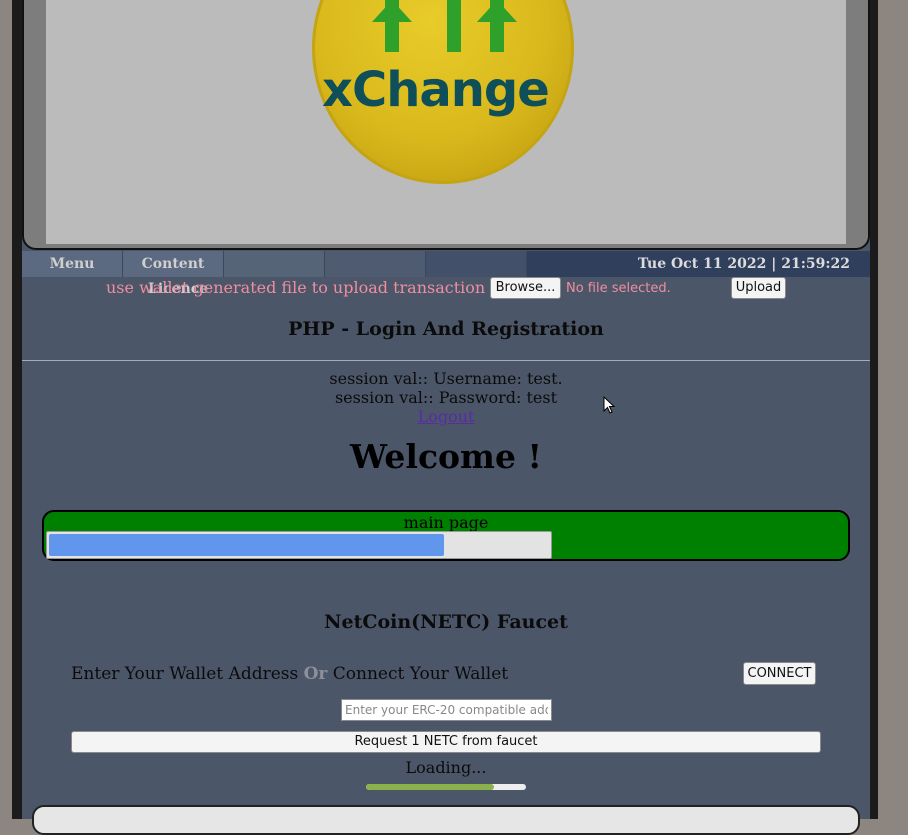 The width and height of the screenshot is (908, 835). What do you see at coordinates (446, 622) in the screenshot?
I see `faucet-title: NetCoin(NETC) Faucet` at bounding box center [446, 622].